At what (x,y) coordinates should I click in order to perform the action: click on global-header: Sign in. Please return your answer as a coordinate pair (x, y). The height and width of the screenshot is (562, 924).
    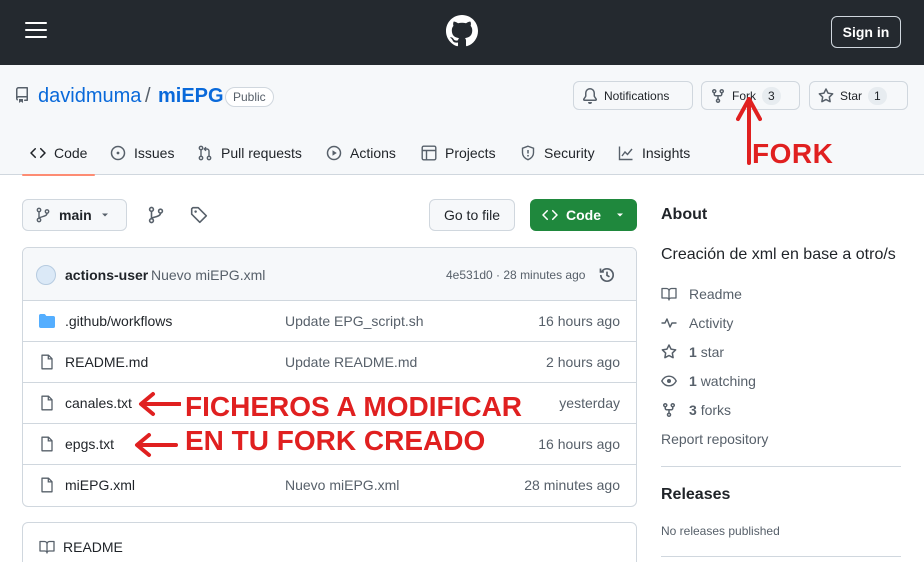
    Looking at the image, I should click on (462, 32).